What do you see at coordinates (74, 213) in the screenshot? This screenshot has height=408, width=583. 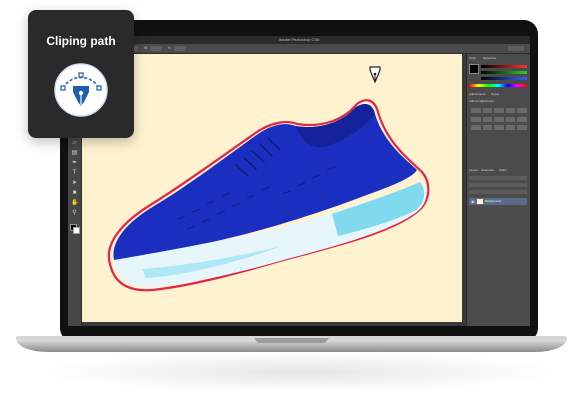 I see `zoom-tool-icon: ⚲` at bounding box center [74, 213].